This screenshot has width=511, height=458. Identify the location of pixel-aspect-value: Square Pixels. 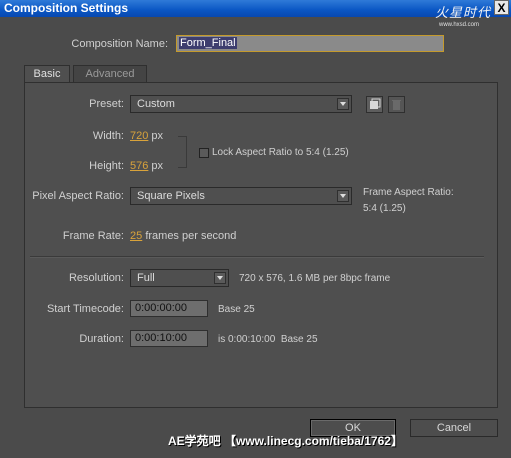
(171, 196).